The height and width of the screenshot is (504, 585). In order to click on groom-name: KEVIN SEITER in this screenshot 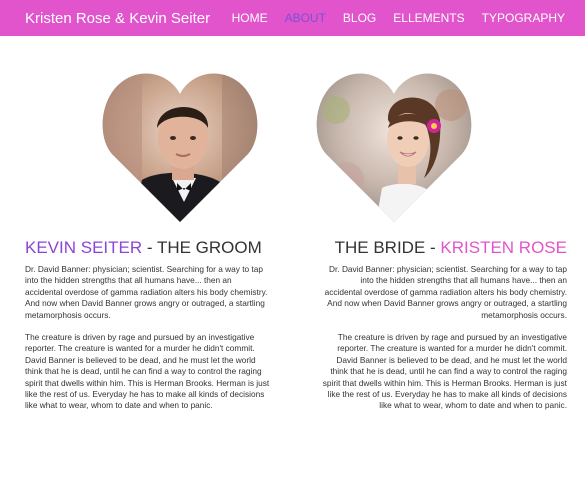, I will do `click(84, 247)`.